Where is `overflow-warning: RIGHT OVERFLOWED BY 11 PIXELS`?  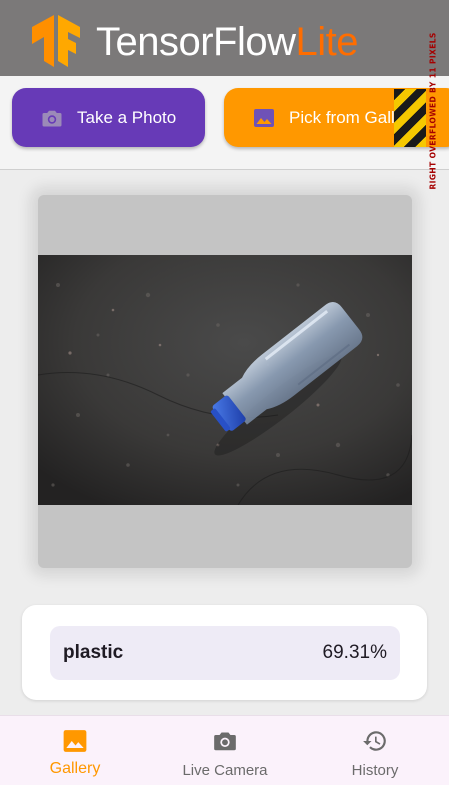 overflow-warning: RIGHT OVERFLOWED BY 11 PIXELS is located at coordinates (433, 113).